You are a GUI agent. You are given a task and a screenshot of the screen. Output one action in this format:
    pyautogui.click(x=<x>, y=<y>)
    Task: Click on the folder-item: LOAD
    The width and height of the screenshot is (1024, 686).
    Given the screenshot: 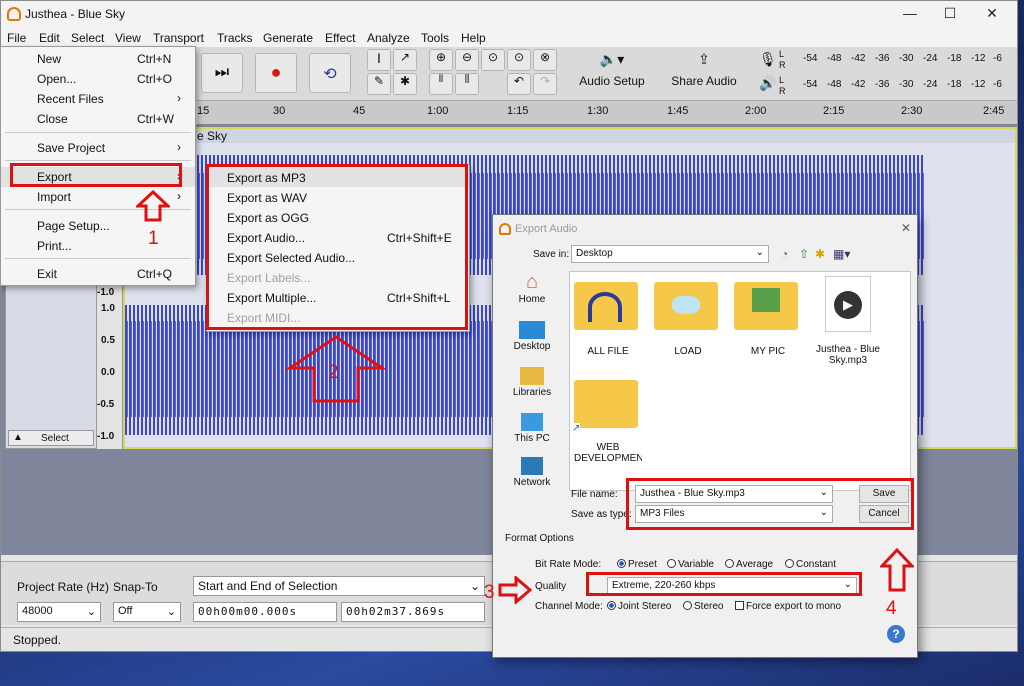 What is the action you would take?
    pyautogui.click(x=688, y=319)
    